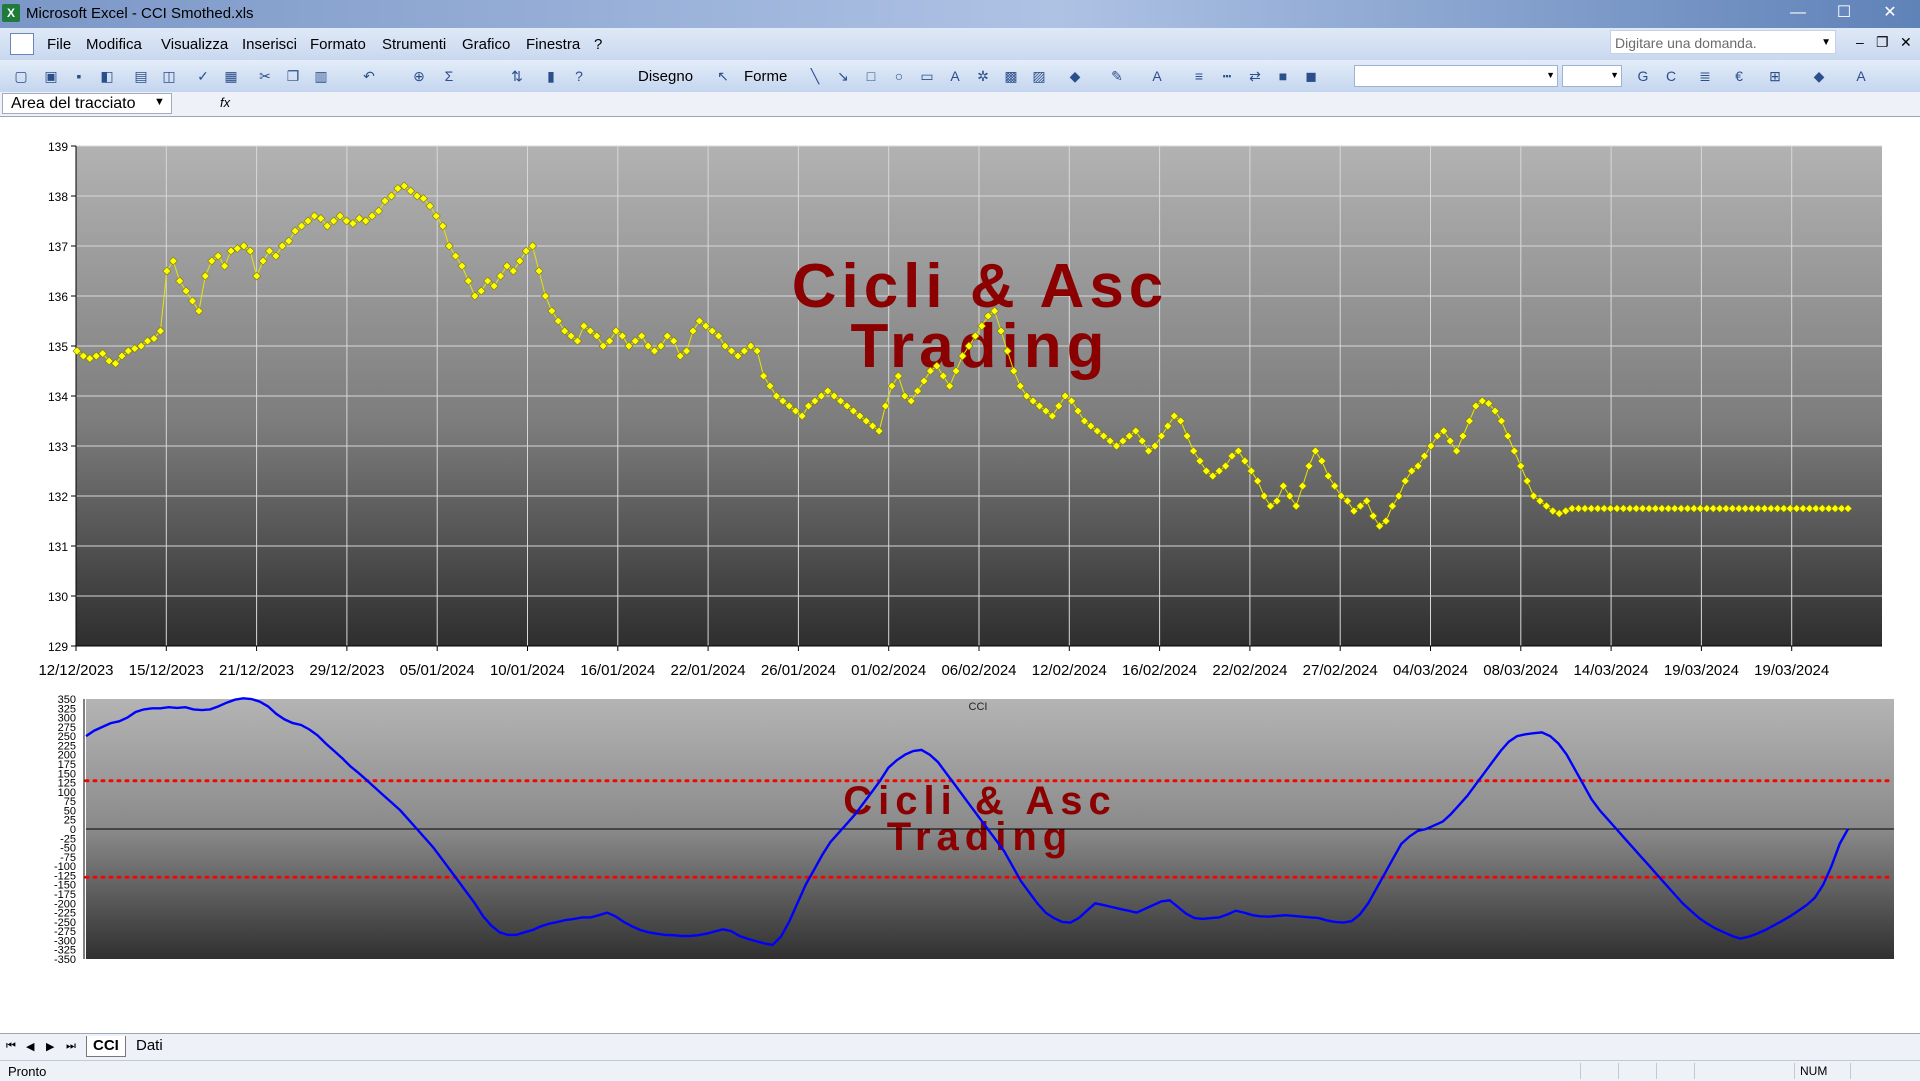  What do you see at coordinates (71, 1046) in the screenshot?
I see `last-sheet-icon: ⏭` at bounding box center [71, 1046].